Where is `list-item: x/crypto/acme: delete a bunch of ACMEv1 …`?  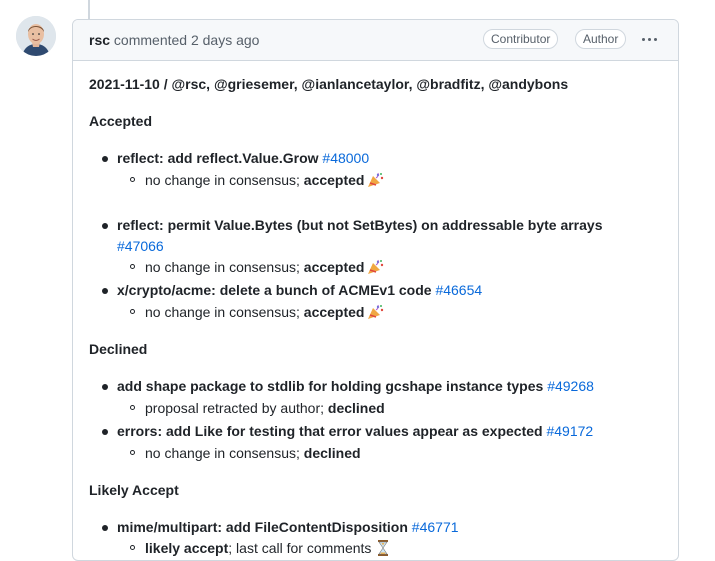 list-item: x/crypto/acme: delete a bunch of ACMEv1 … is located at coordinates (299, 290).